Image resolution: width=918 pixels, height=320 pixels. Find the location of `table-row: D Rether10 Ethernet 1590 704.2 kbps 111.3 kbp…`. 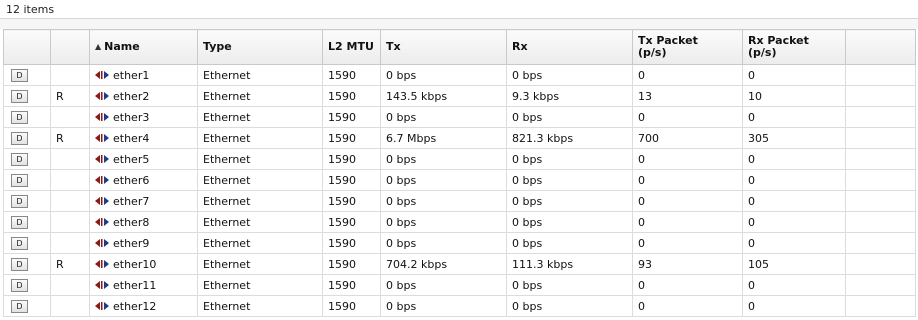

table-row: D Rether10 Ethernet 1590 704.2 kbps 111.3 kbp… is located at coordinates (459, 264).